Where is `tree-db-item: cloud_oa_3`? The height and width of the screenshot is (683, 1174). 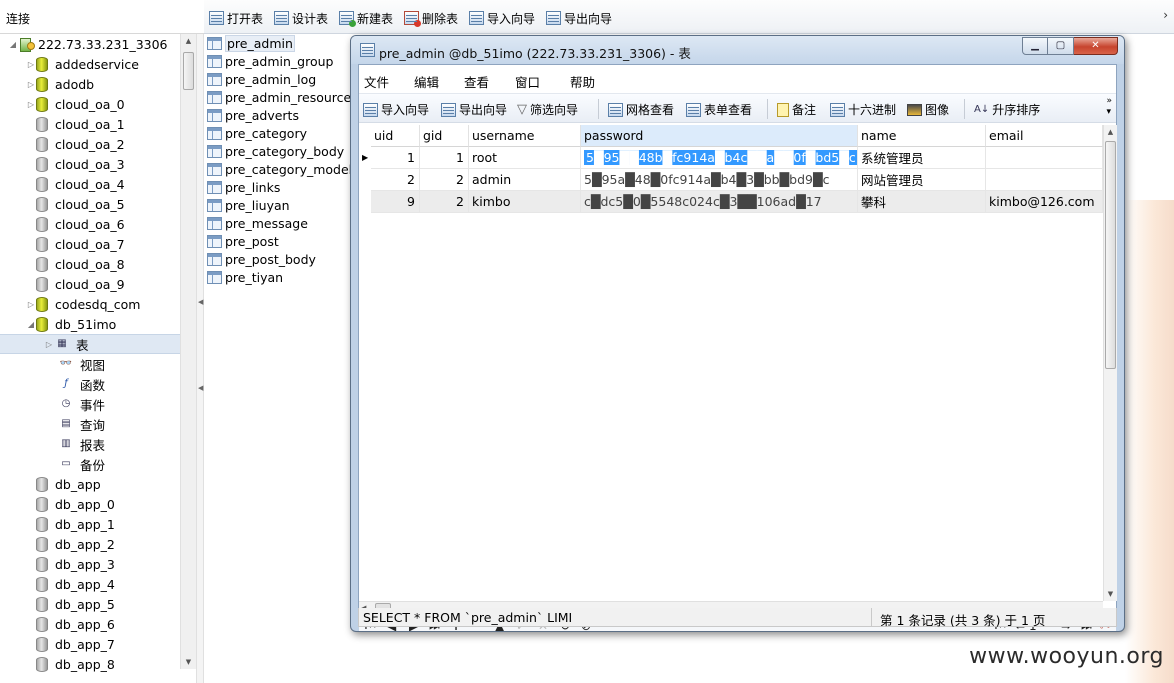
tree-db-item: cloud_oa_3 is located at coordinates (111, 164).